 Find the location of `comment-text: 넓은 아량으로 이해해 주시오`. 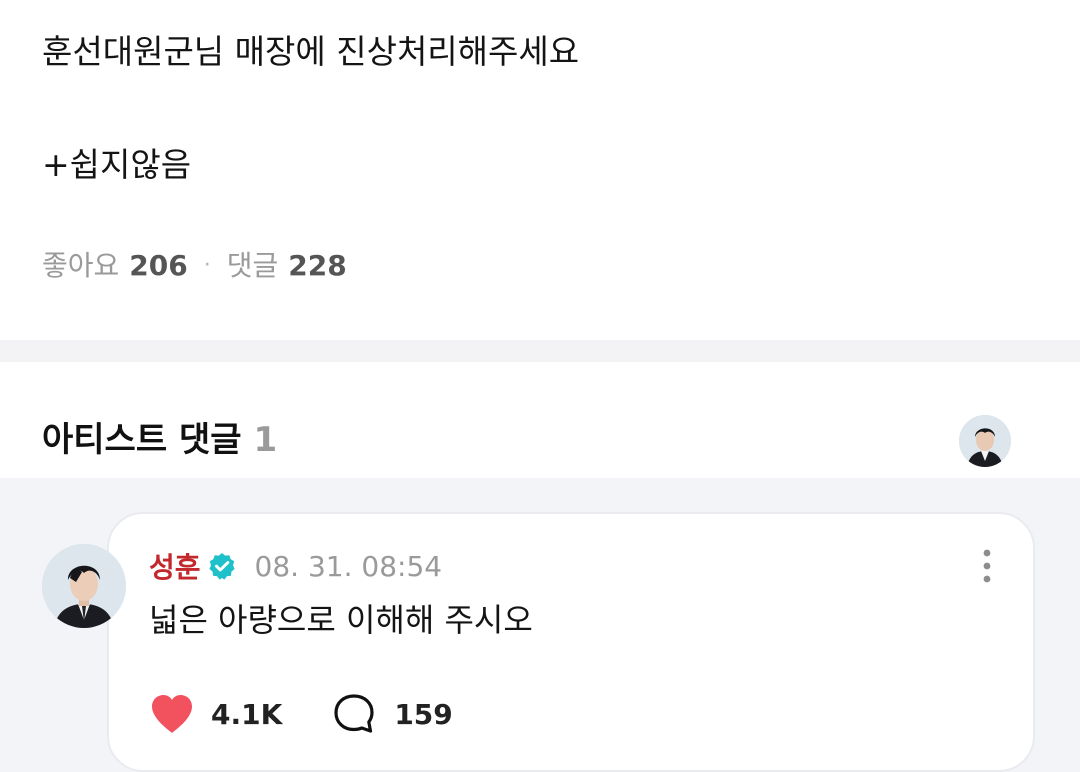

comment-text: 넓은 아량으로 이해해 주시오 is located at coordinates (341, 620).